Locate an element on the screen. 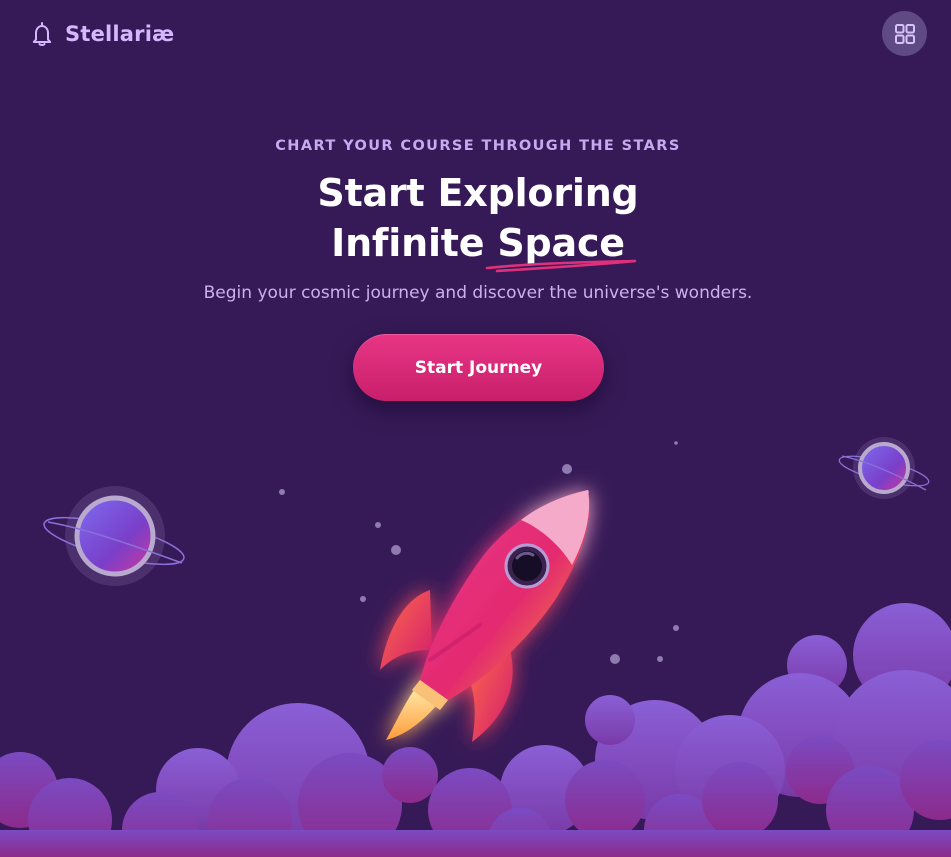 The width and height of the screenshot is (951, 857). hero-title: Start Exploring Infinite Space is located at coordinates (475, 220).